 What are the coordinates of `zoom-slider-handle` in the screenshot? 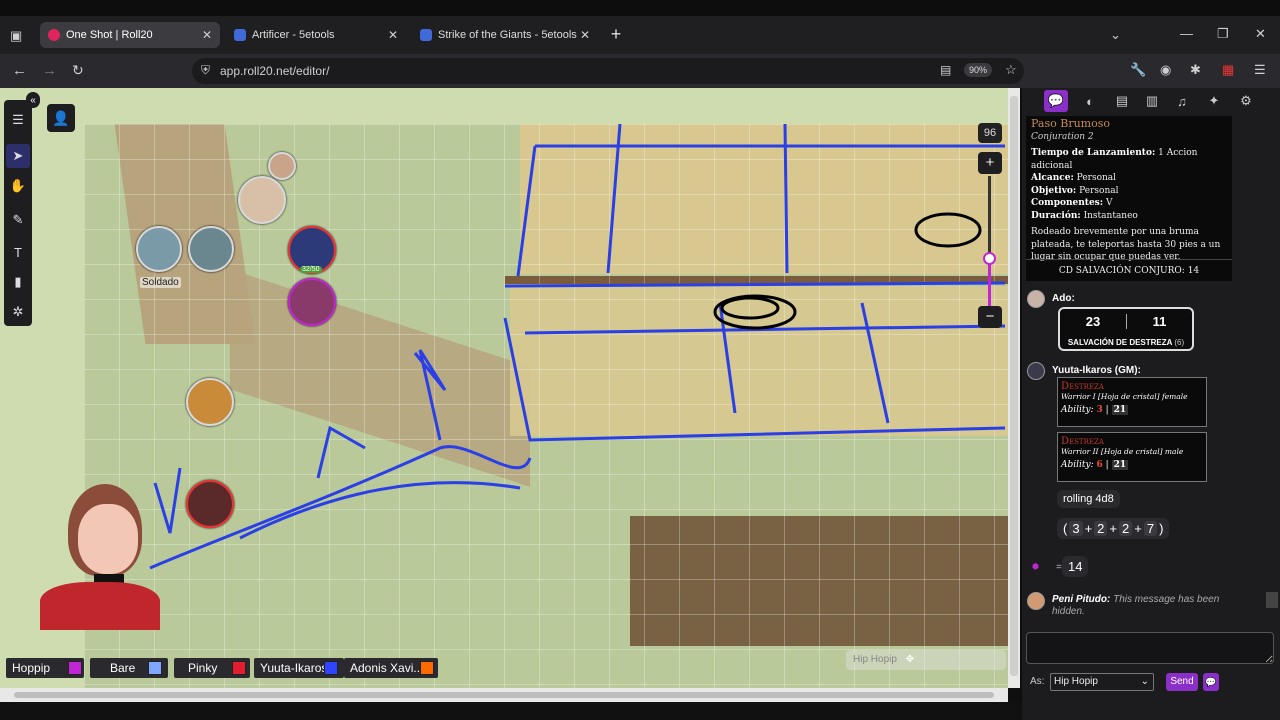 It's located at (989, 258).